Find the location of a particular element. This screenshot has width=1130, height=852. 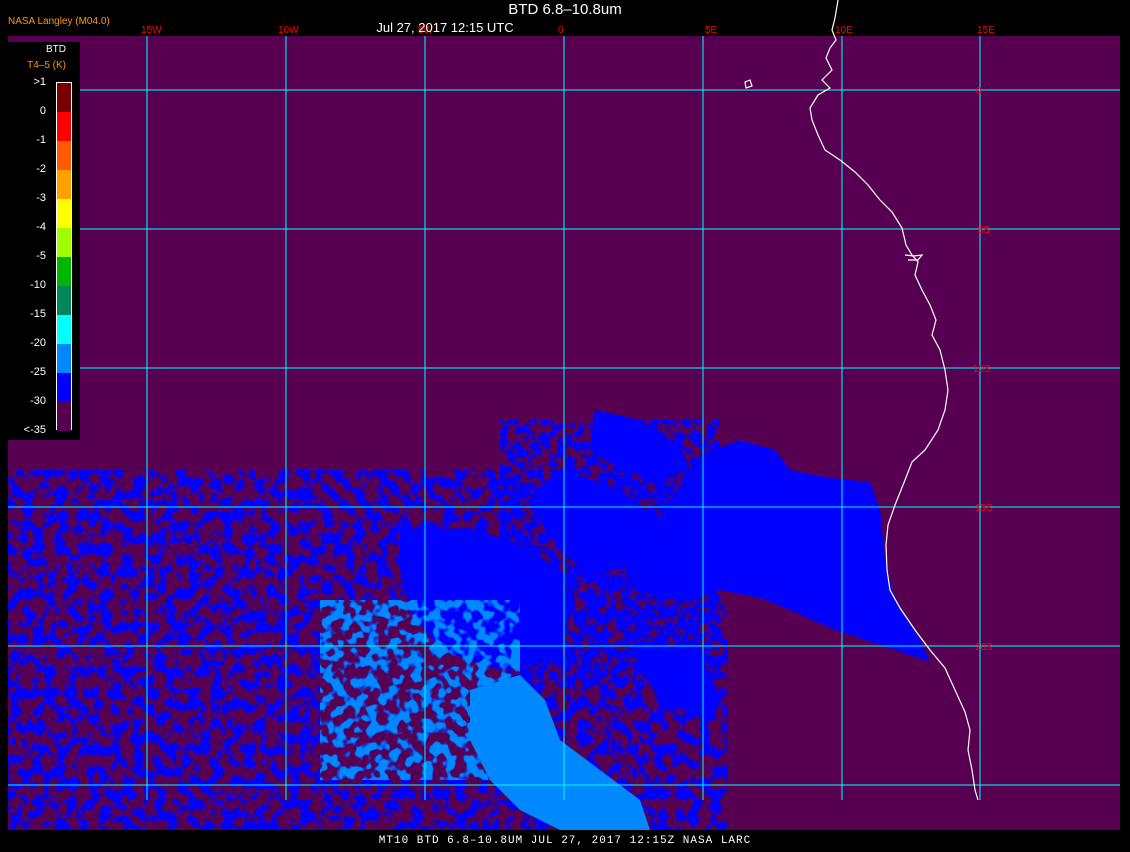

legend-tick-label: 0 is located at coordinates (42, 111).